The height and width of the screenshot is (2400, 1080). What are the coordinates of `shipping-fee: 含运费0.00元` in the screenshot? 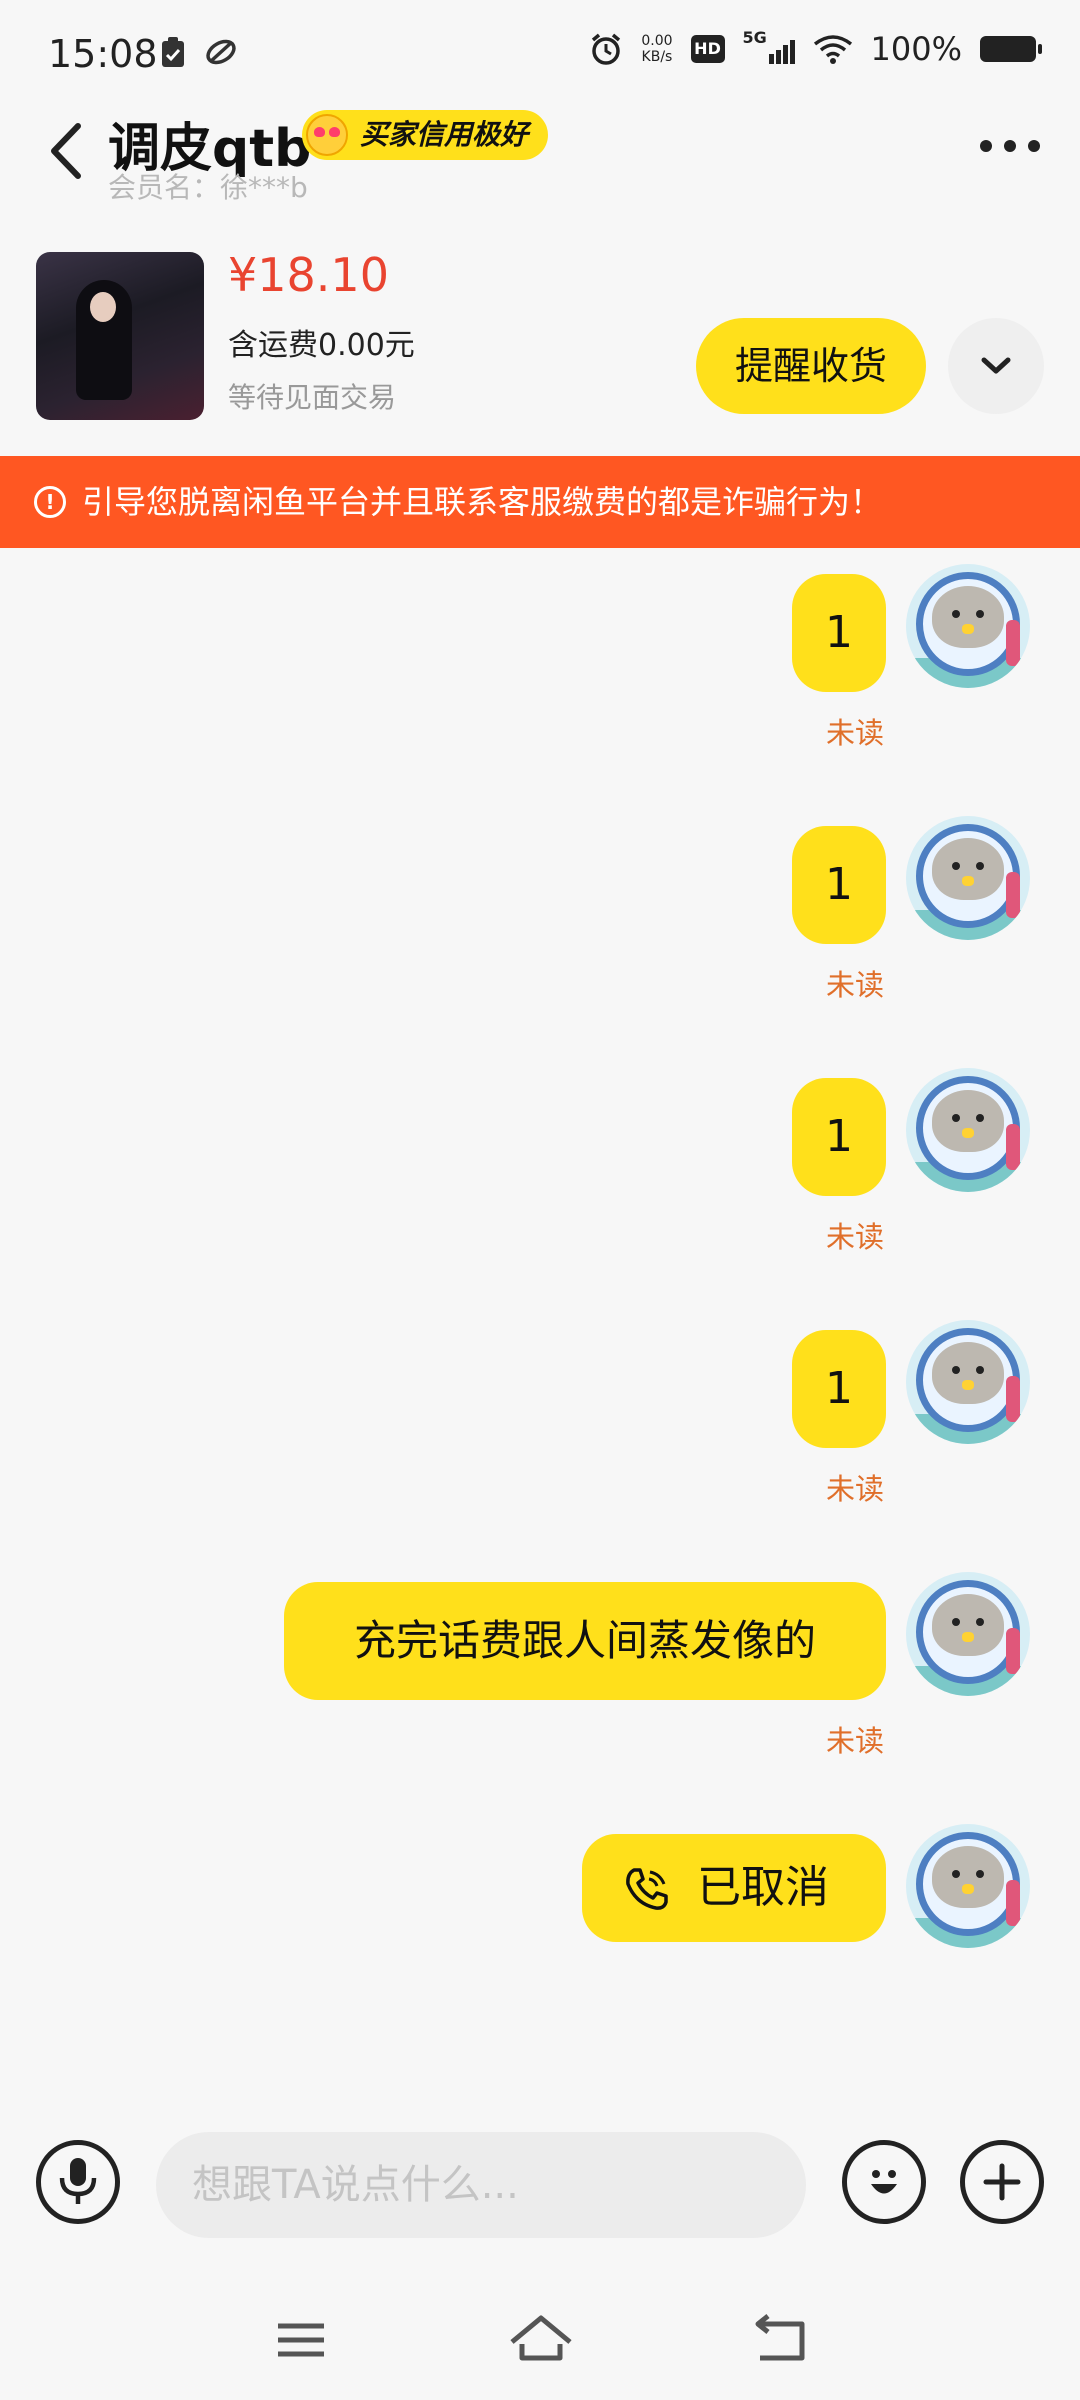 It's located at (321, 345).